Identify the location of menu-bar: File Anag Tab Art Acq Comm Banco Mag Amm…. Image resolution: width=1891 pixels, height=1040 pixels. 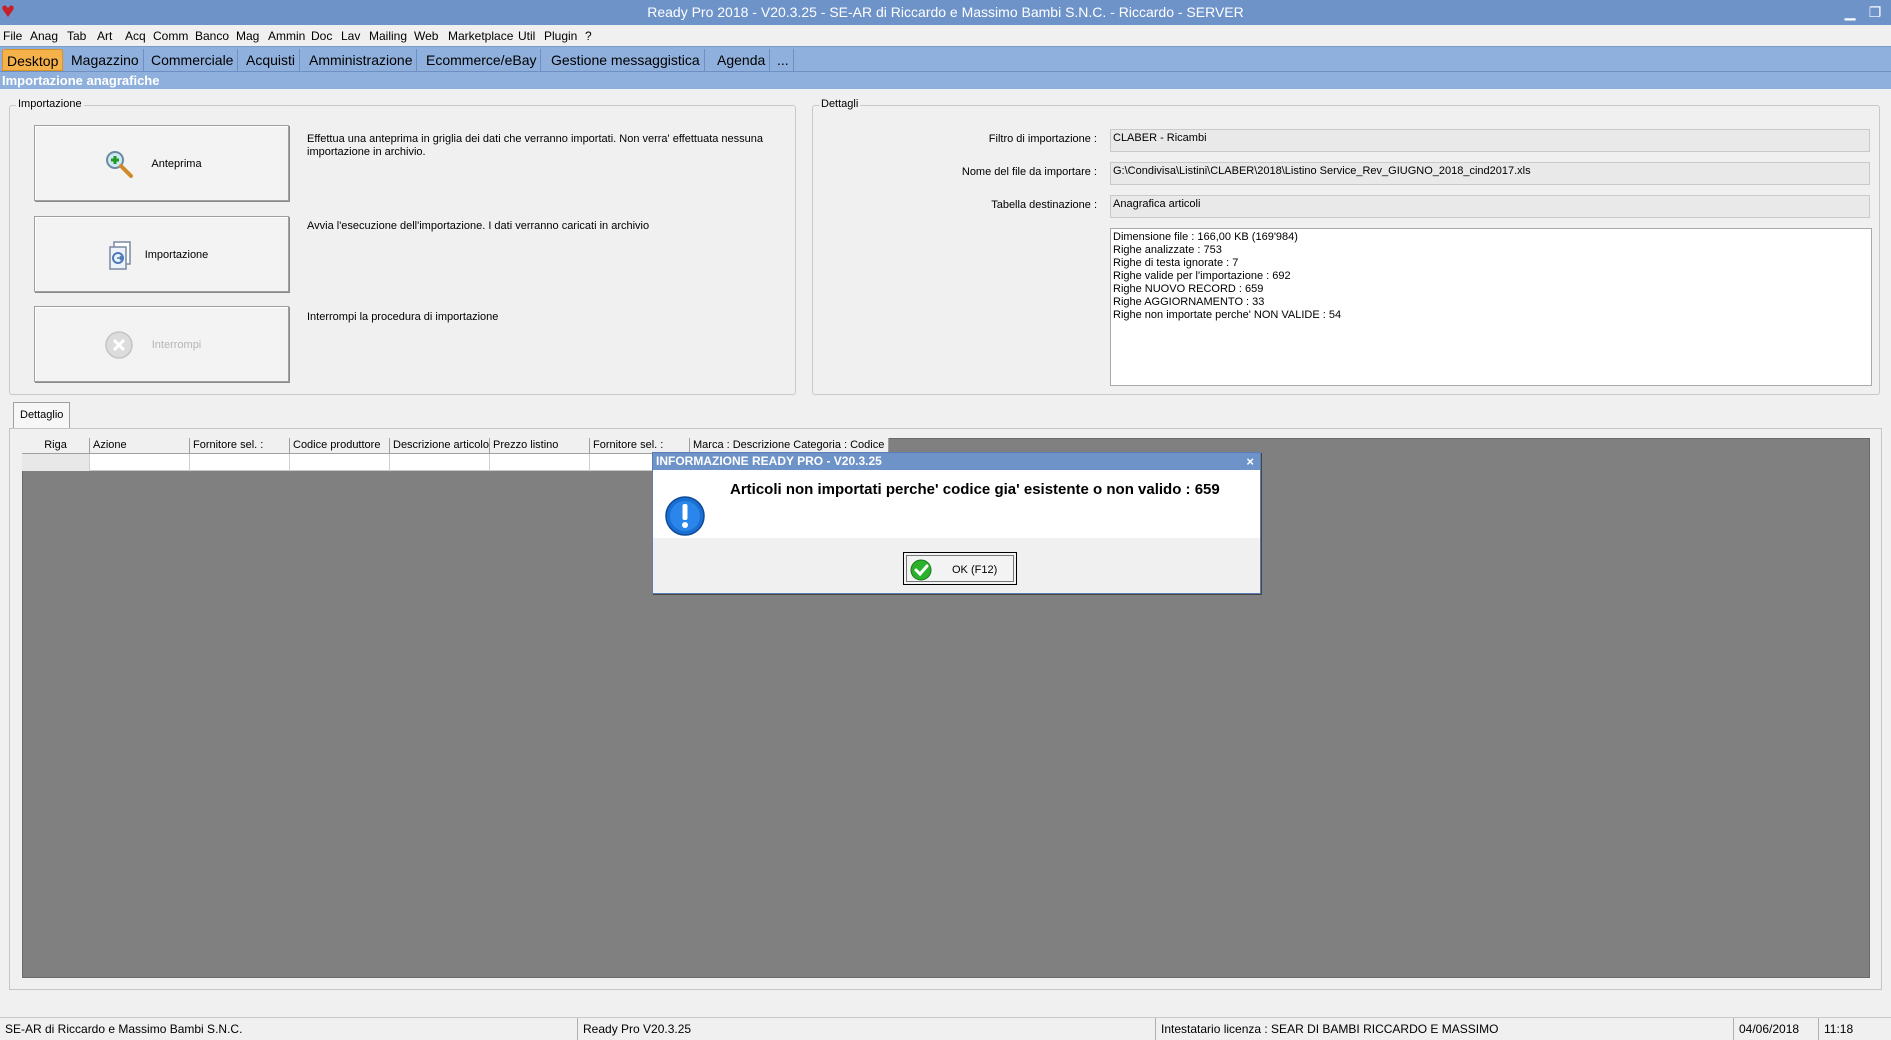
(945, 35).